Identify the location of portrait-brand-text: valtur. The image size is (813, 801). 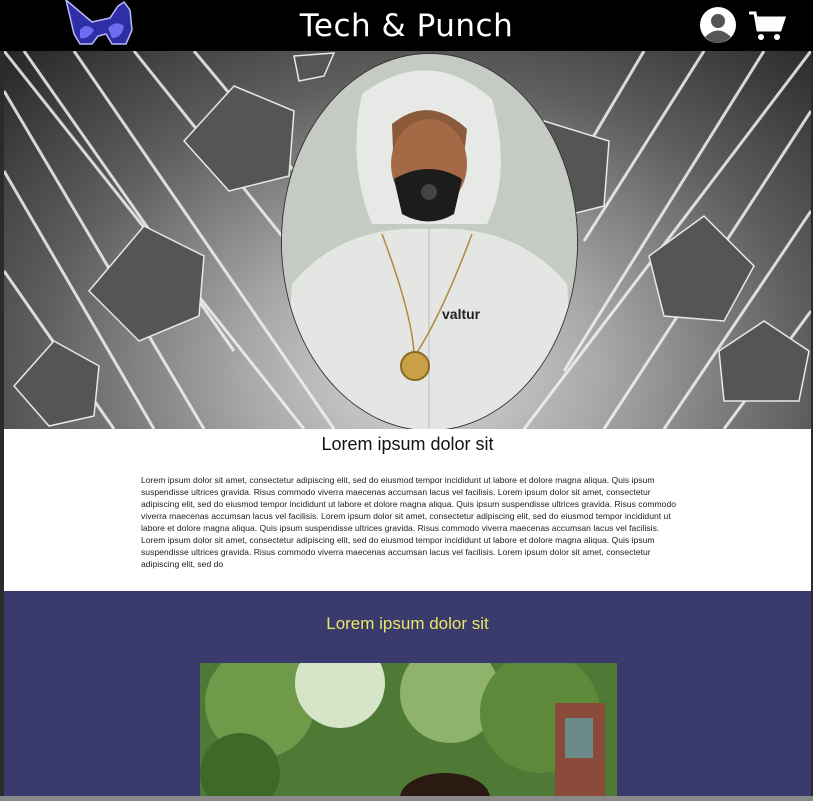
(461, 314).